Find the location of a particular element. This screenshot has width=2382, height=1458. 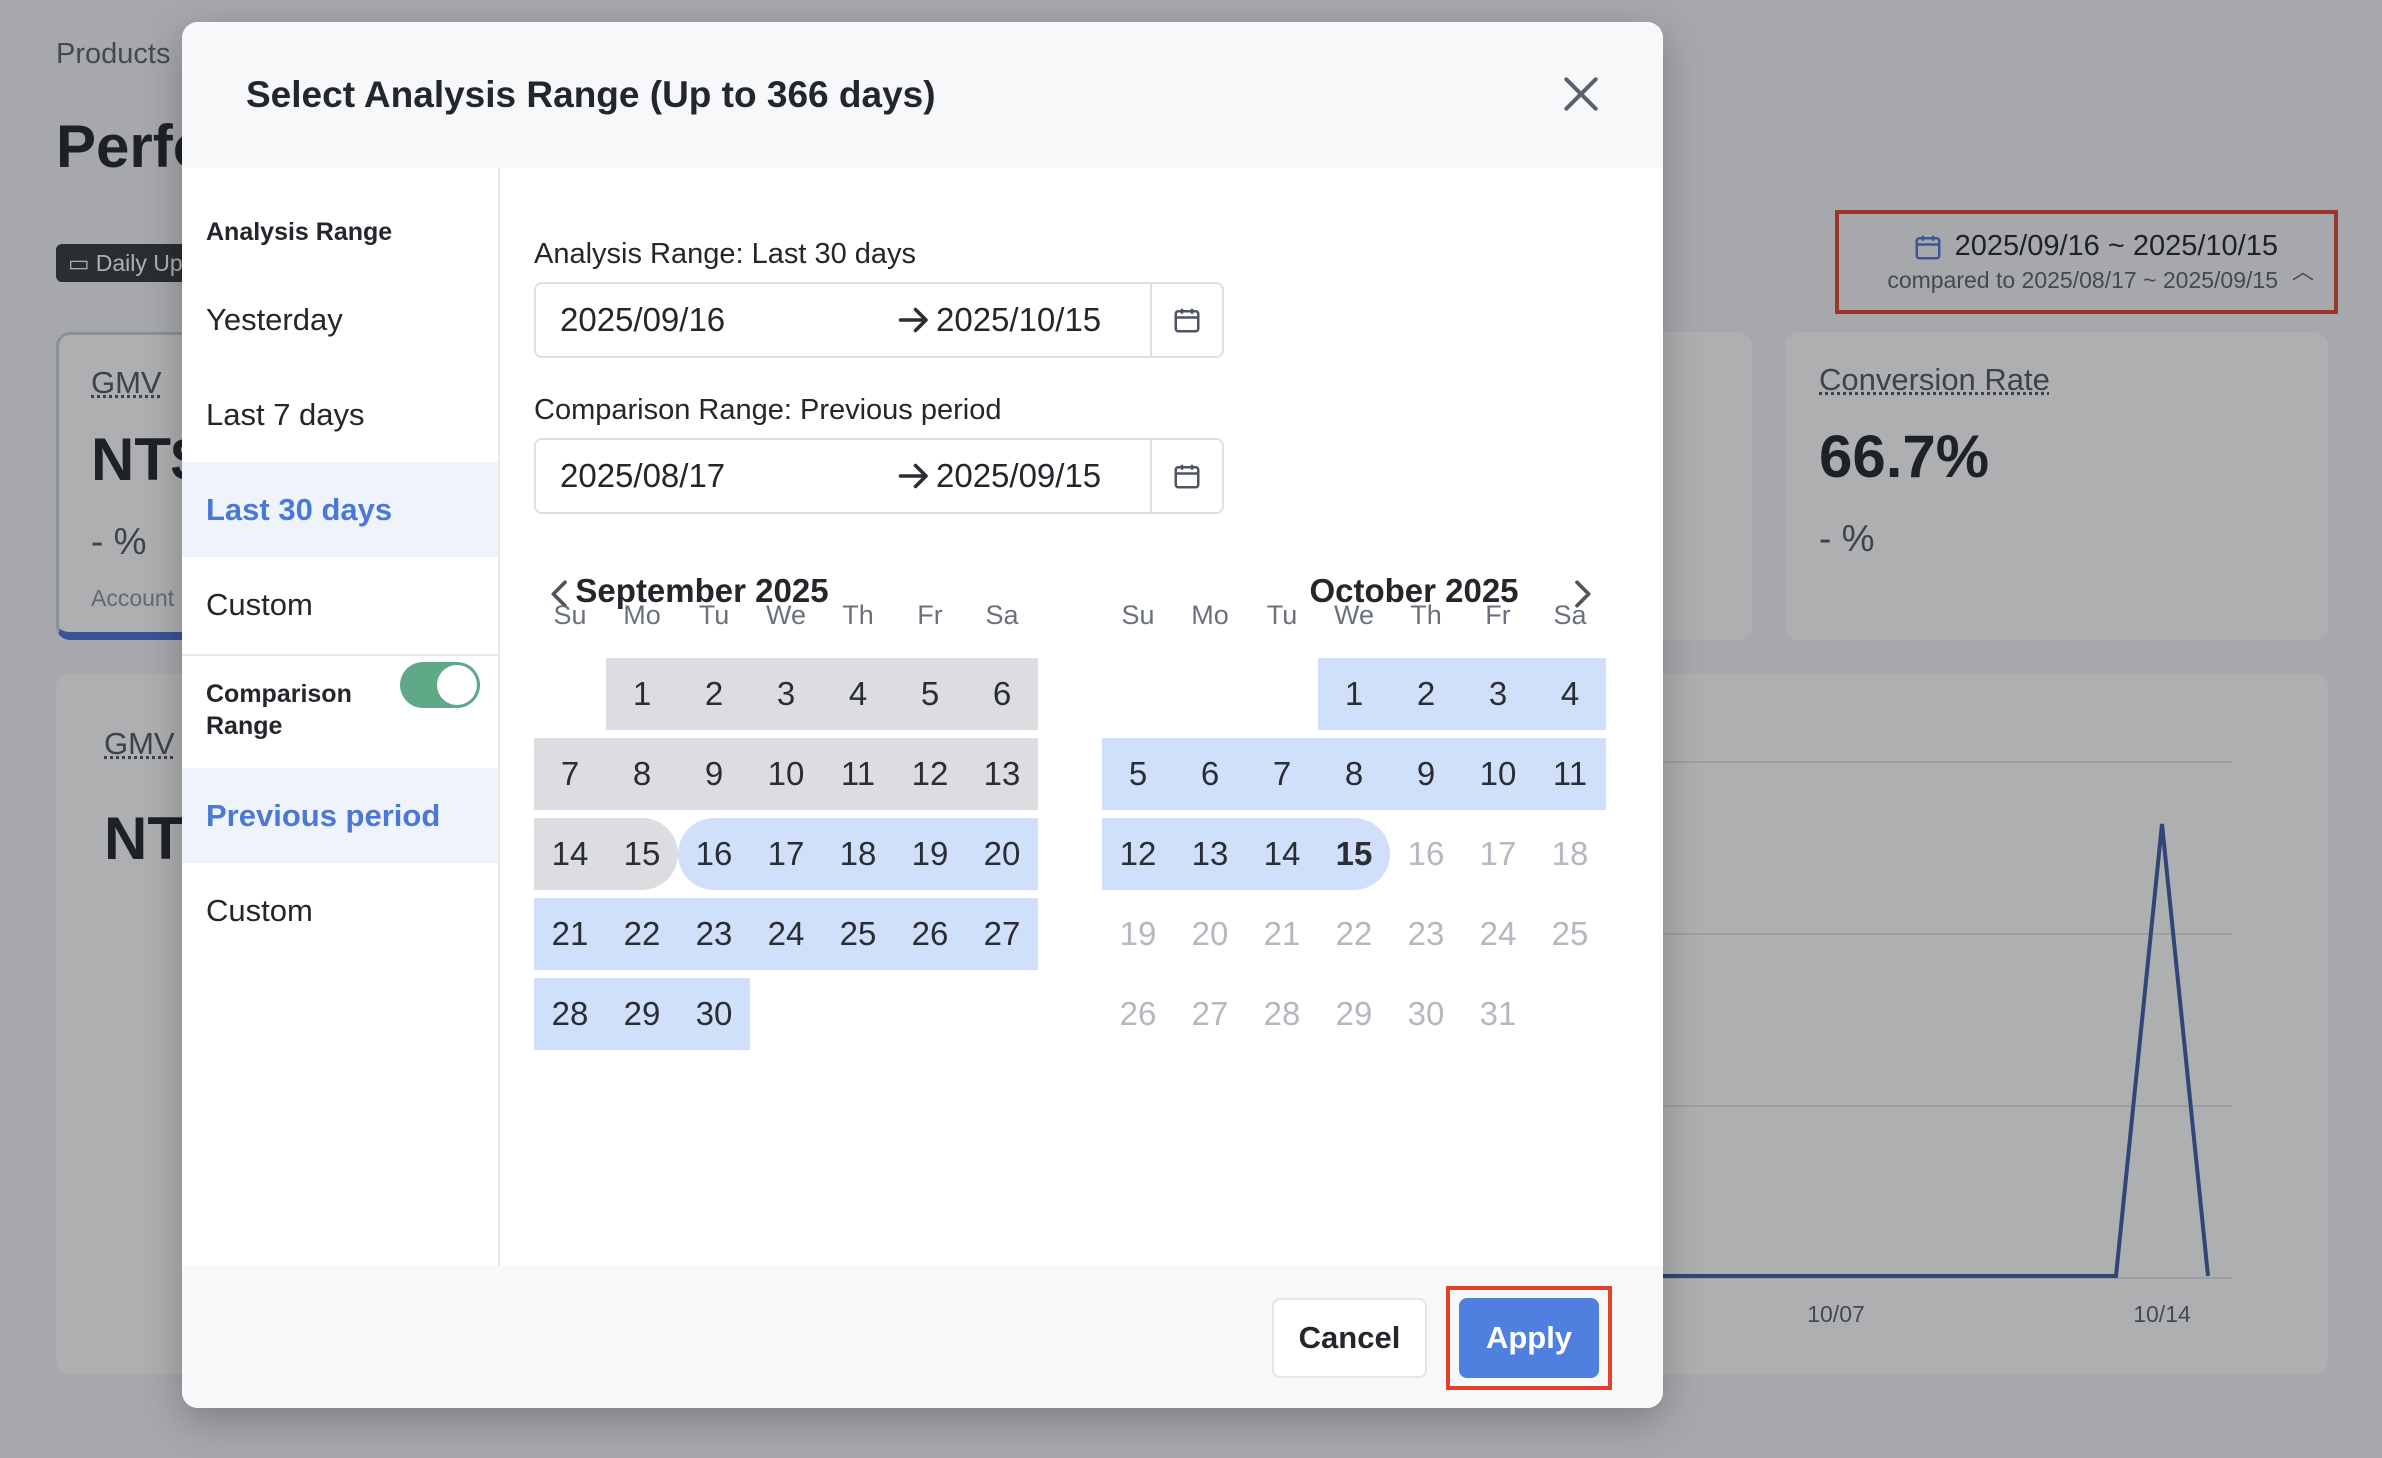

analysis-range-heading: Analysis Range is located at coordinates (299, 232).